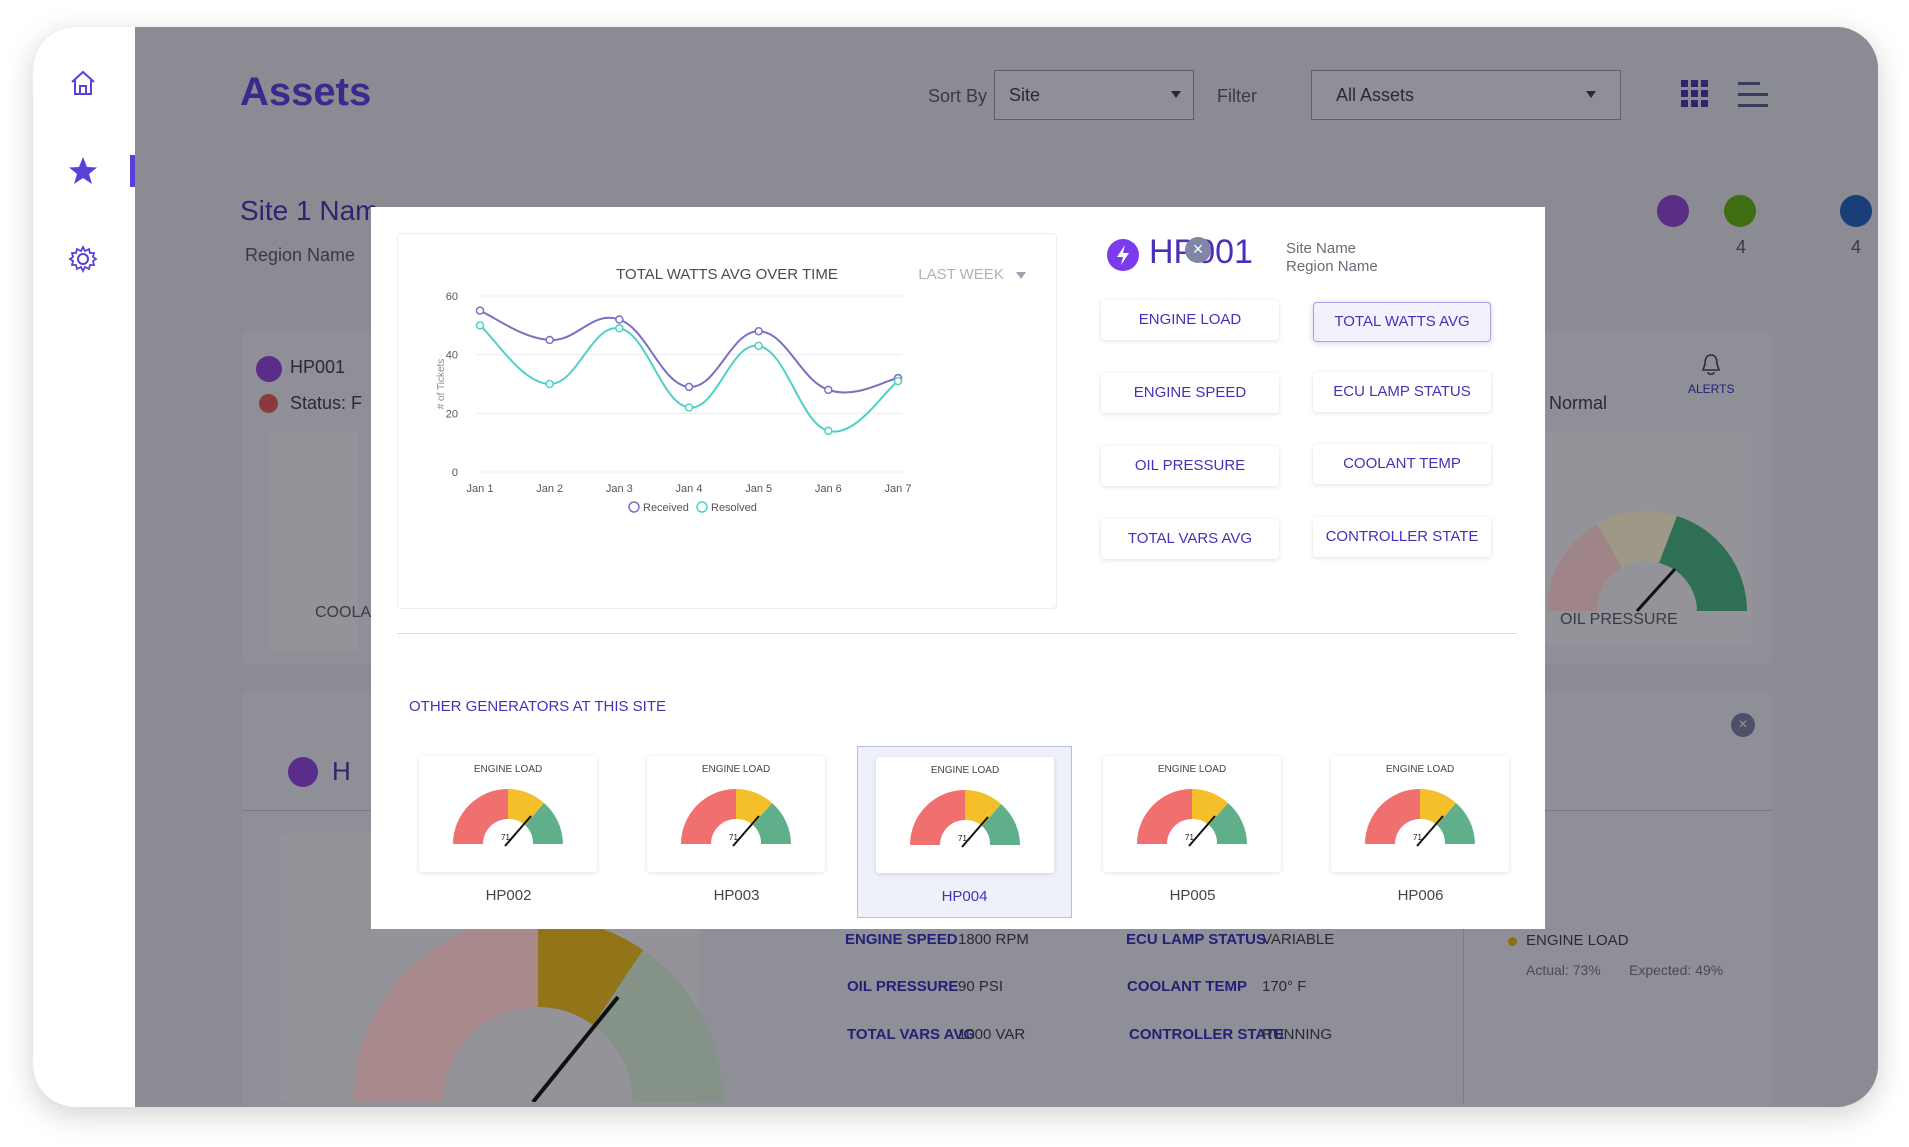 Image resolution: width=1909 pixels, height=1147 pixels. Describe the element at coordinates (1402, 464) in the screenshot. I see `metric-button-coolant-temp: COOLANT TEMP` at that location.